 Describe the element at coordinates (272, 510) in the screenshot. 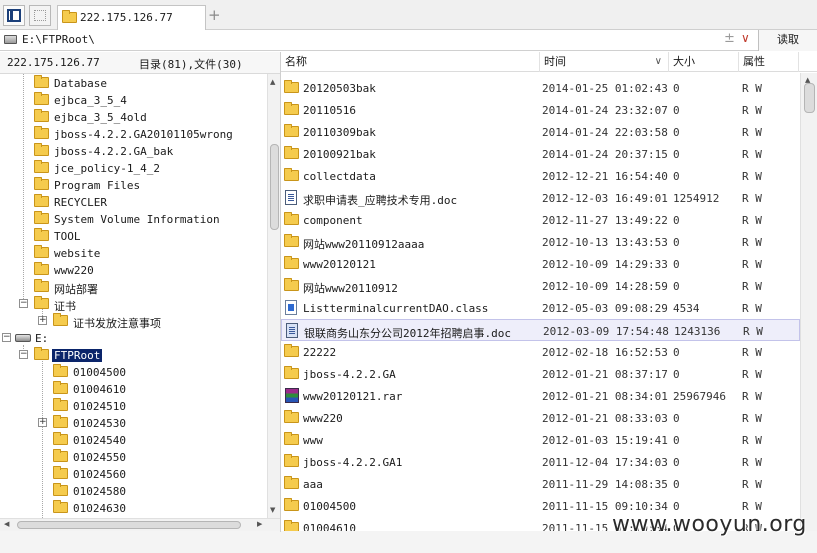

I see `scroll-down-arrow-icon: ▼` at that location.